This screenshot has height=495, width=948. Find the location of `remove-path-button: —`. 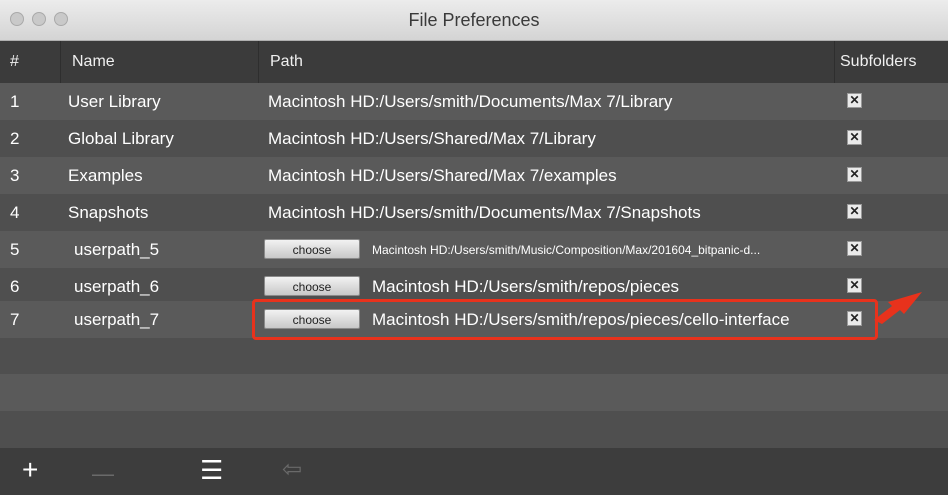

remove-path-button: — is located at coordinates (103, 474).